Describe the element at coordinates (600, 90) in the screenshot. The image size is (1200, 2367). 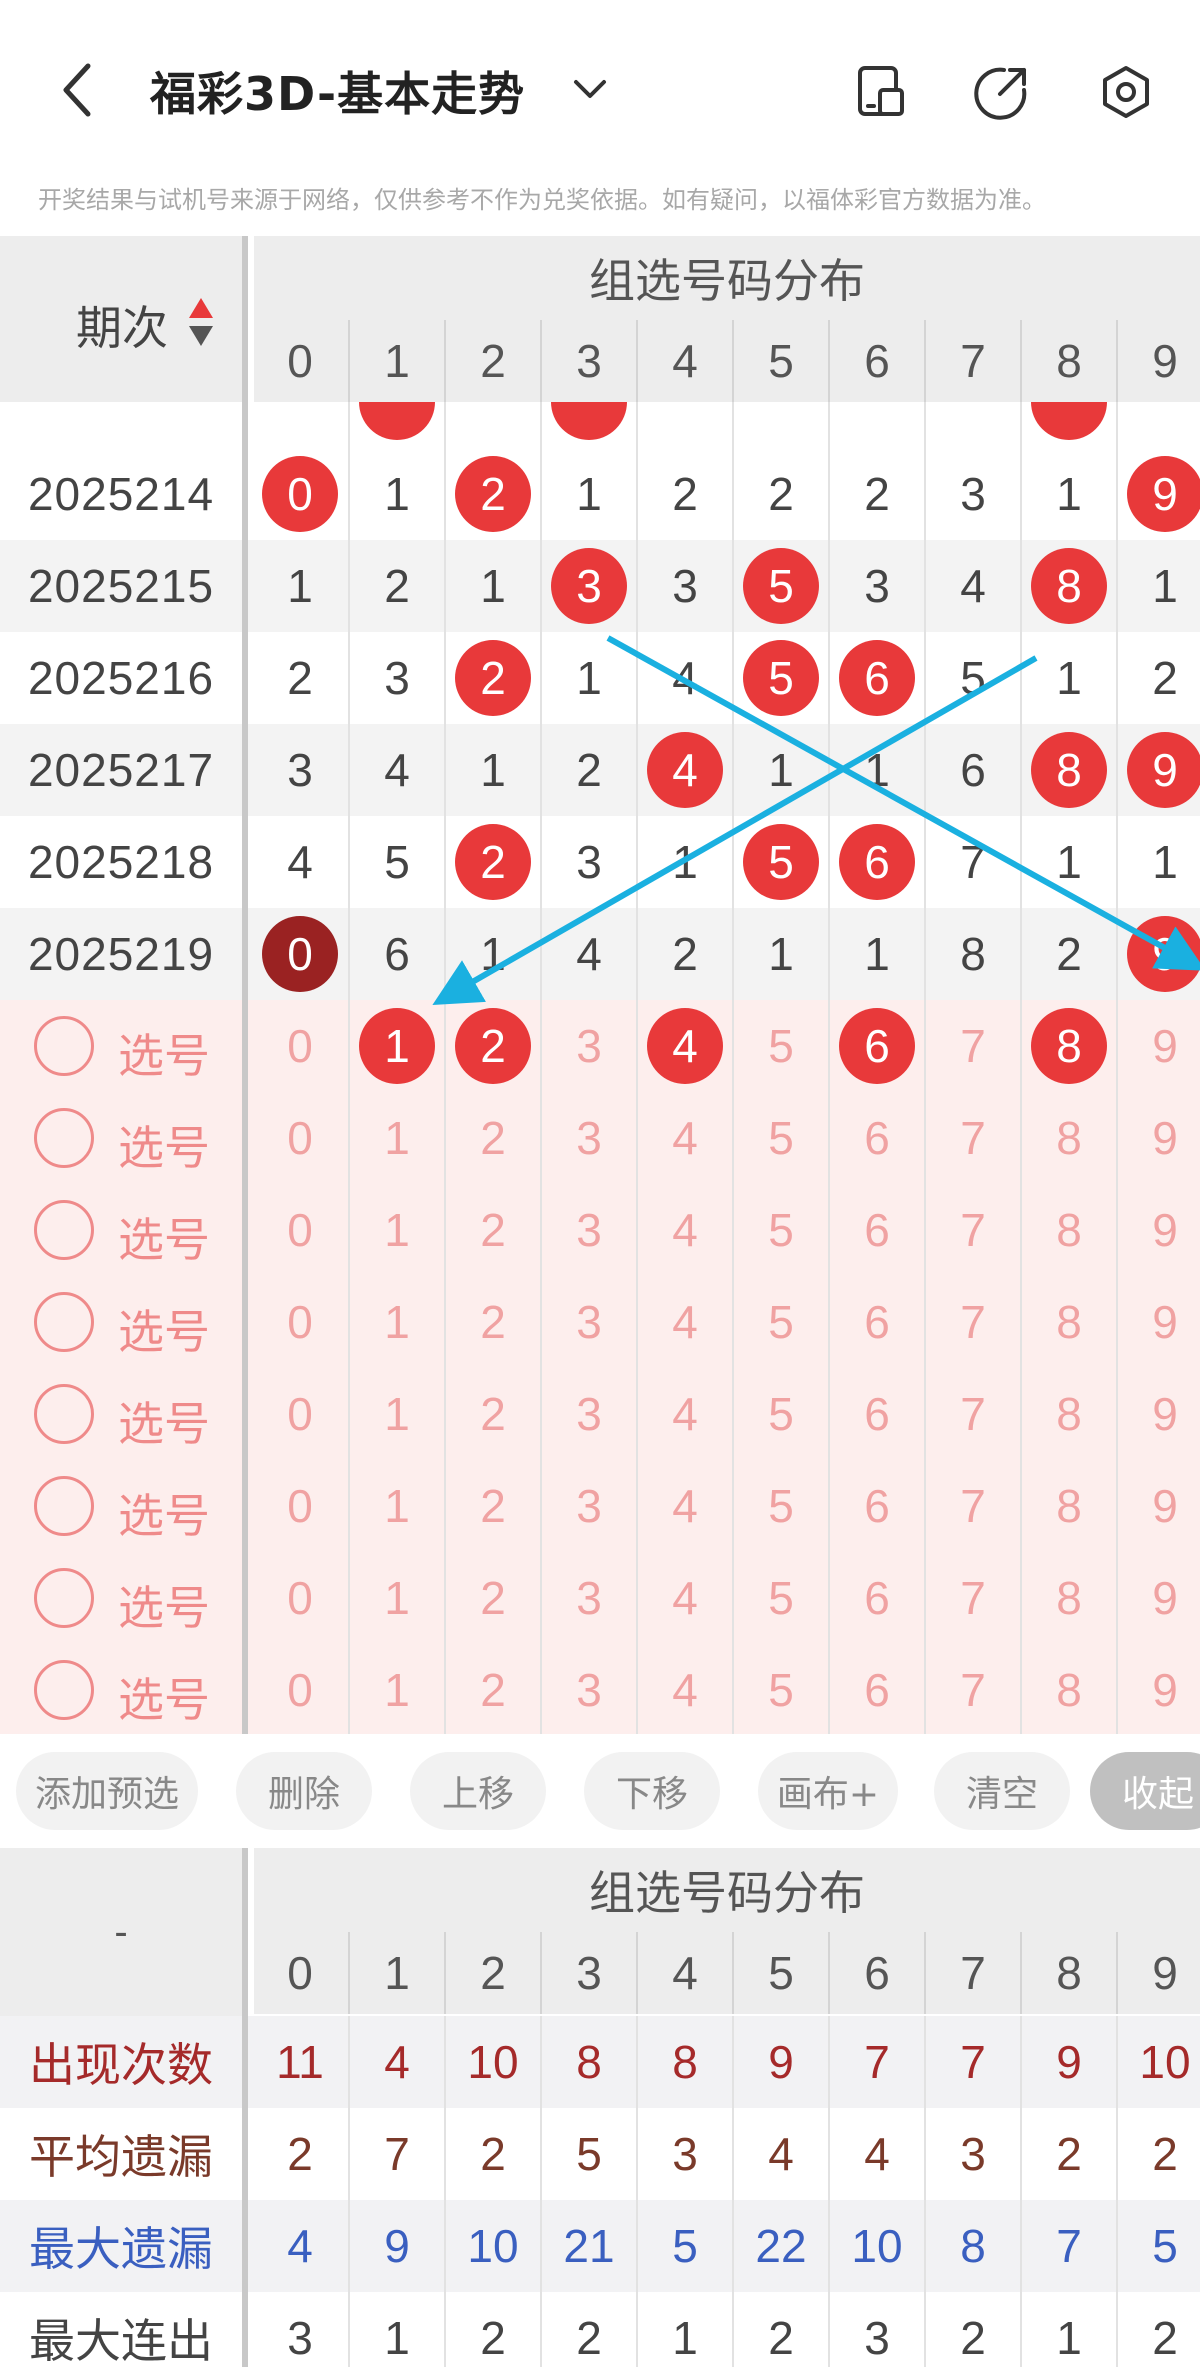
I see `title-dropdown` at that location.